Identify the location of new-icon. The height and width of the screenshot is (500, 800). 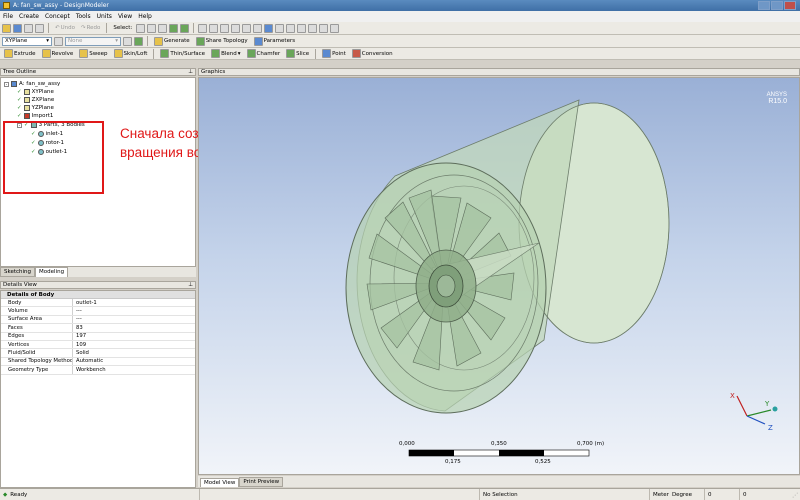
(6, 28).